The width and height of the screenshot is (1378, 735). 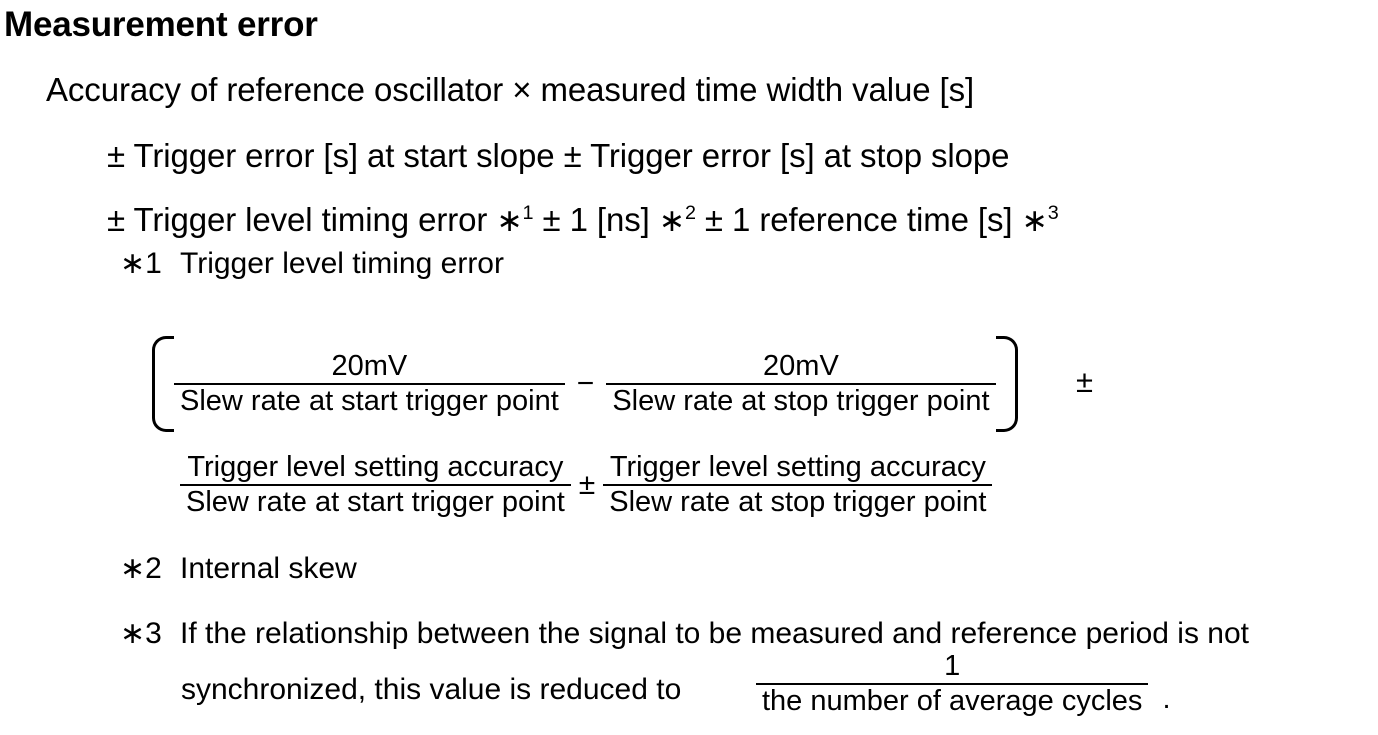 I want to click on minus-operator: −, so click(x=585, y=383).